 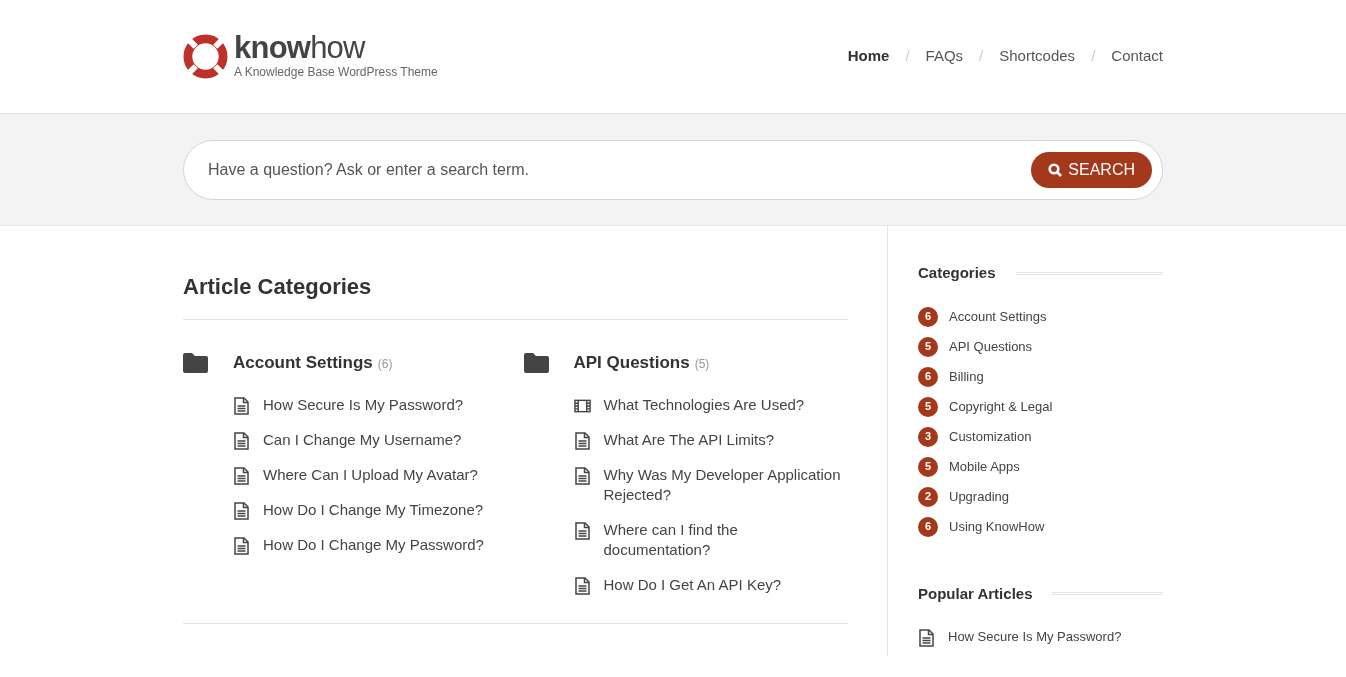 What do you see at coordinates (702, 364) in the screenshot?
I see `article-count: (5)` at bounding box center [702, 364].